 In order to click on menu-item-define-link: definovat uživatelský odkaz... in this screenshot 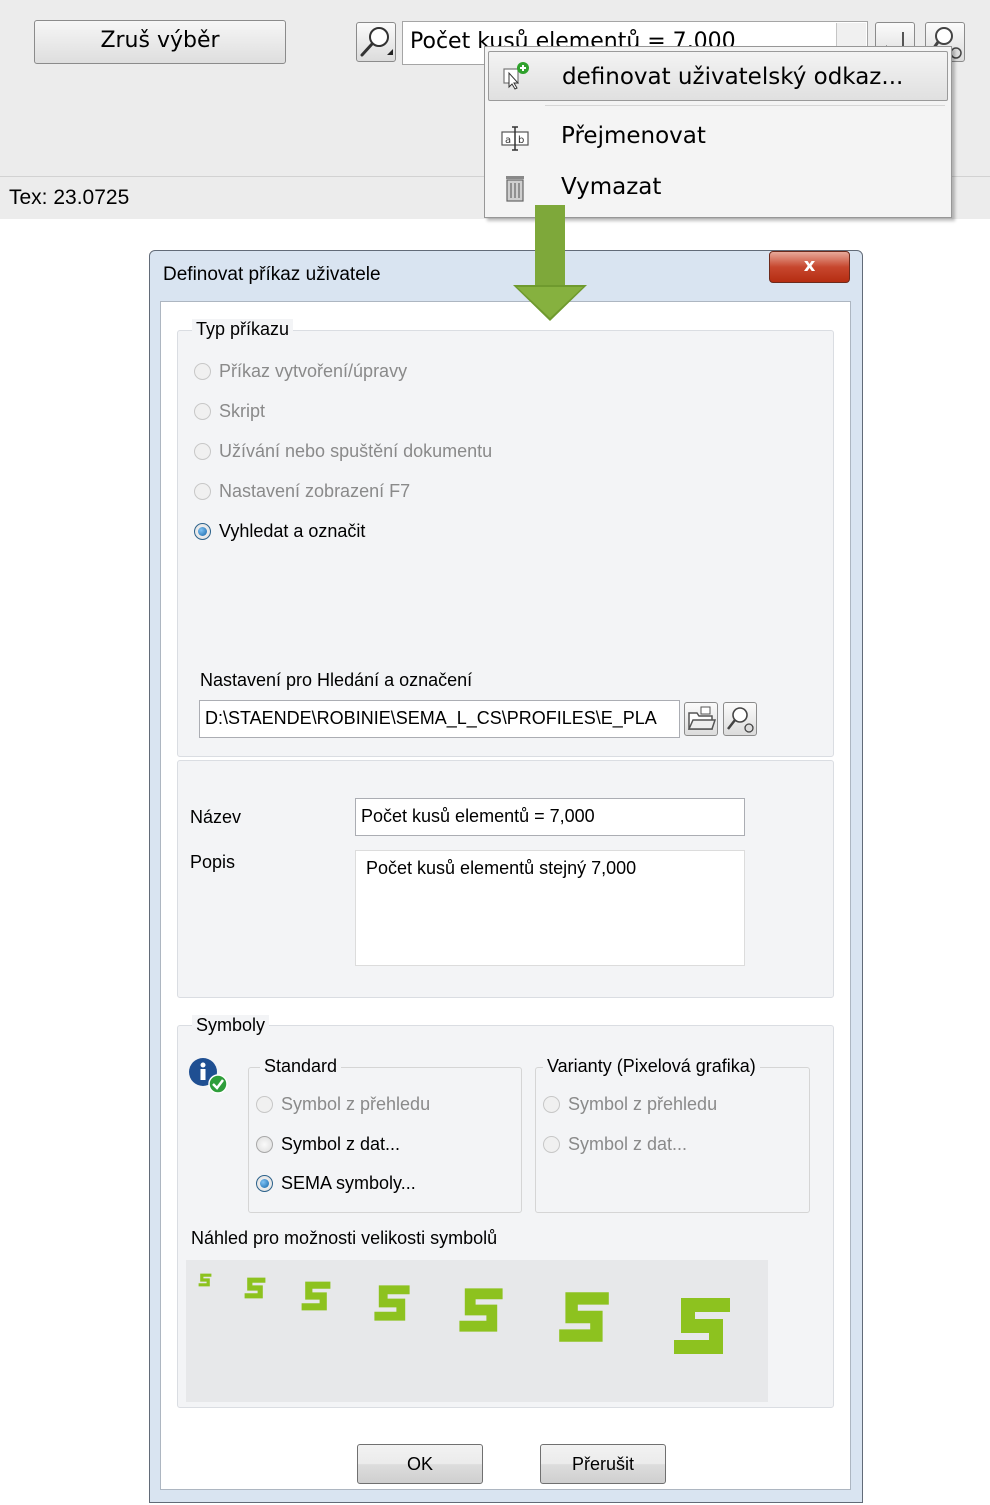, I will do `click(718, 76)`.